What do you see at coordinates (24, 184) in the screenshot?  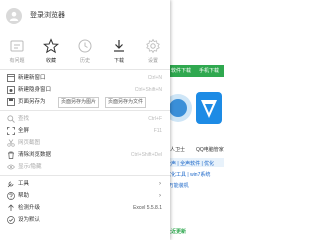 I see `menu-item-label: 工具` at bounding box center [24, 184].